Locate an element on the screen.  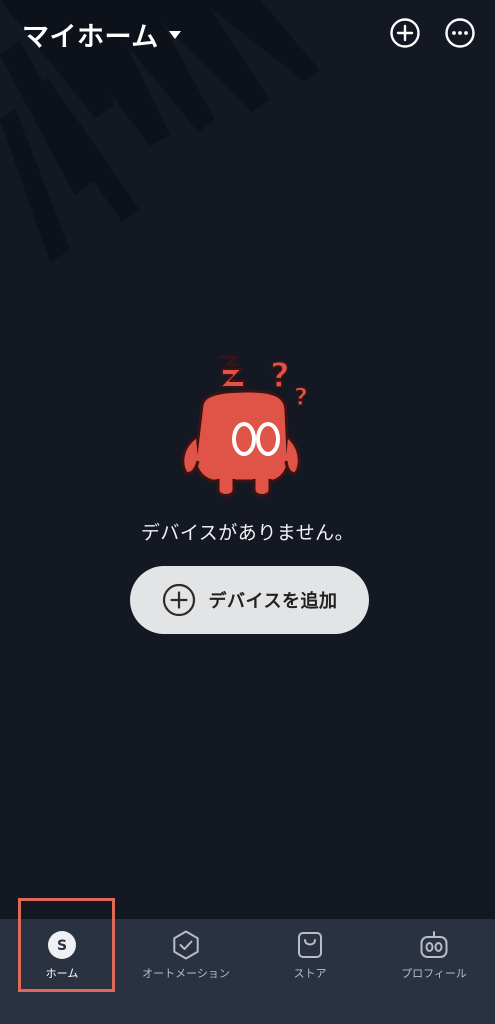
add-device-label: デバイスを追加 is located at coordinates (273, 601).